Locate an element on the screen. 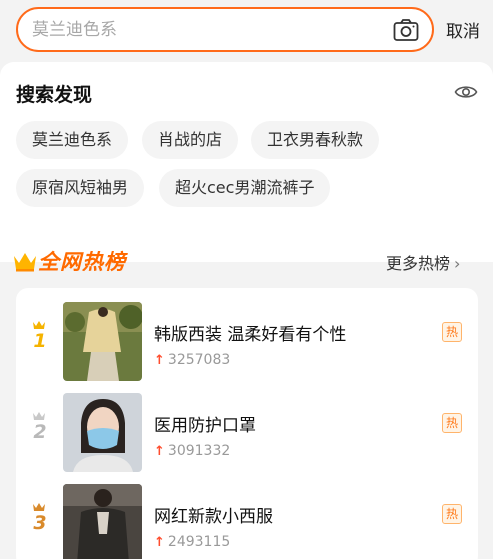 The height and width of the screenshot is (559, 493). search-input is located at coordinates (212, 30).